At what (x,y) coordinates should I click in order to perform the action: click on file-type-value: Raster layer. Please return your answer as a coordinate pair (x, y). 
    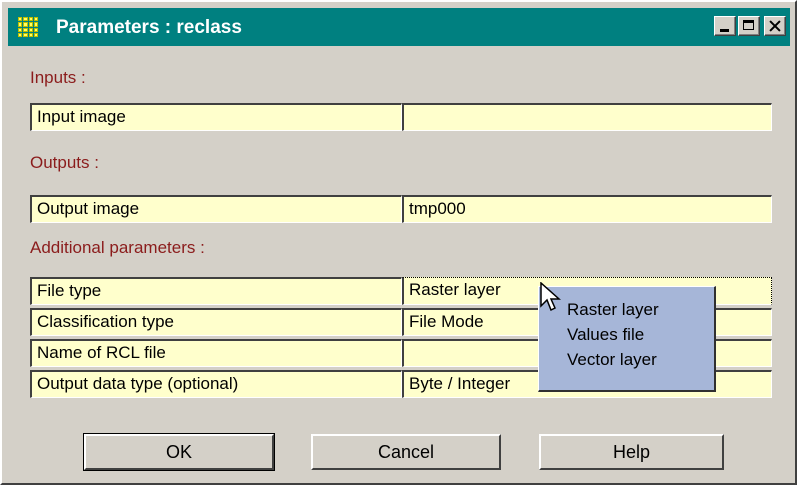
    Looking at the image, I should click on (455, 289).